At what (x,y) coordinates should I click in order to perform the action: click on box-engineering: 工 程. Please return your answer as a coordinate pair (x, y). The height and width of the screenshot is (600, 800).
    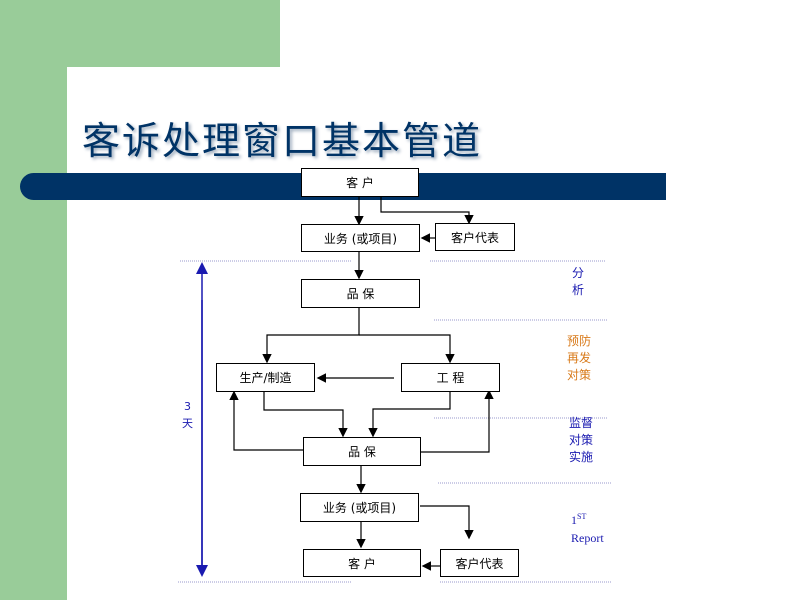
    Looking at the image, I should click on (450, 377).